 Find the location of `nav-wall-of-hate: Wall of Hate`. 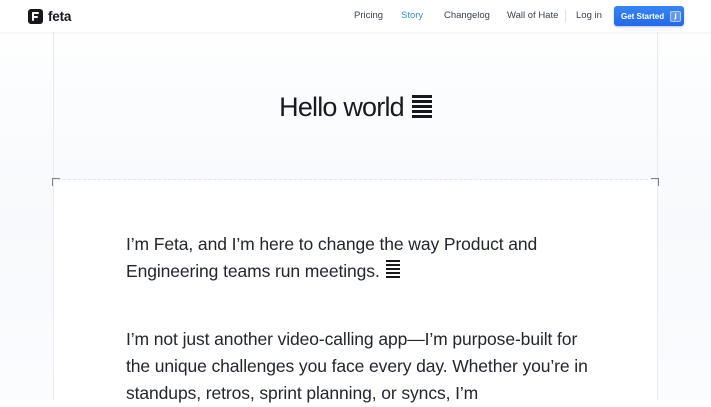

nav-wall-of-hate: Wall of Hate is located at coordinates (532, 15).